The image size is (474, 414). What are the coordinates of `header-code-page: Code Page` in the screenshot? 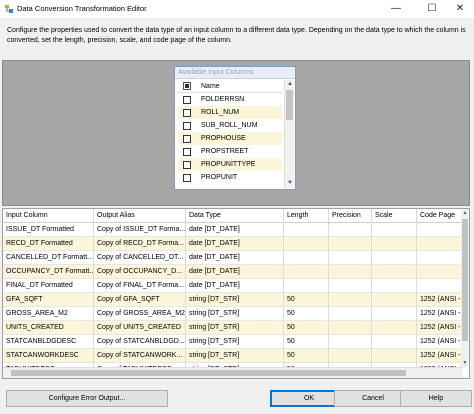 It's located at (440, 216).